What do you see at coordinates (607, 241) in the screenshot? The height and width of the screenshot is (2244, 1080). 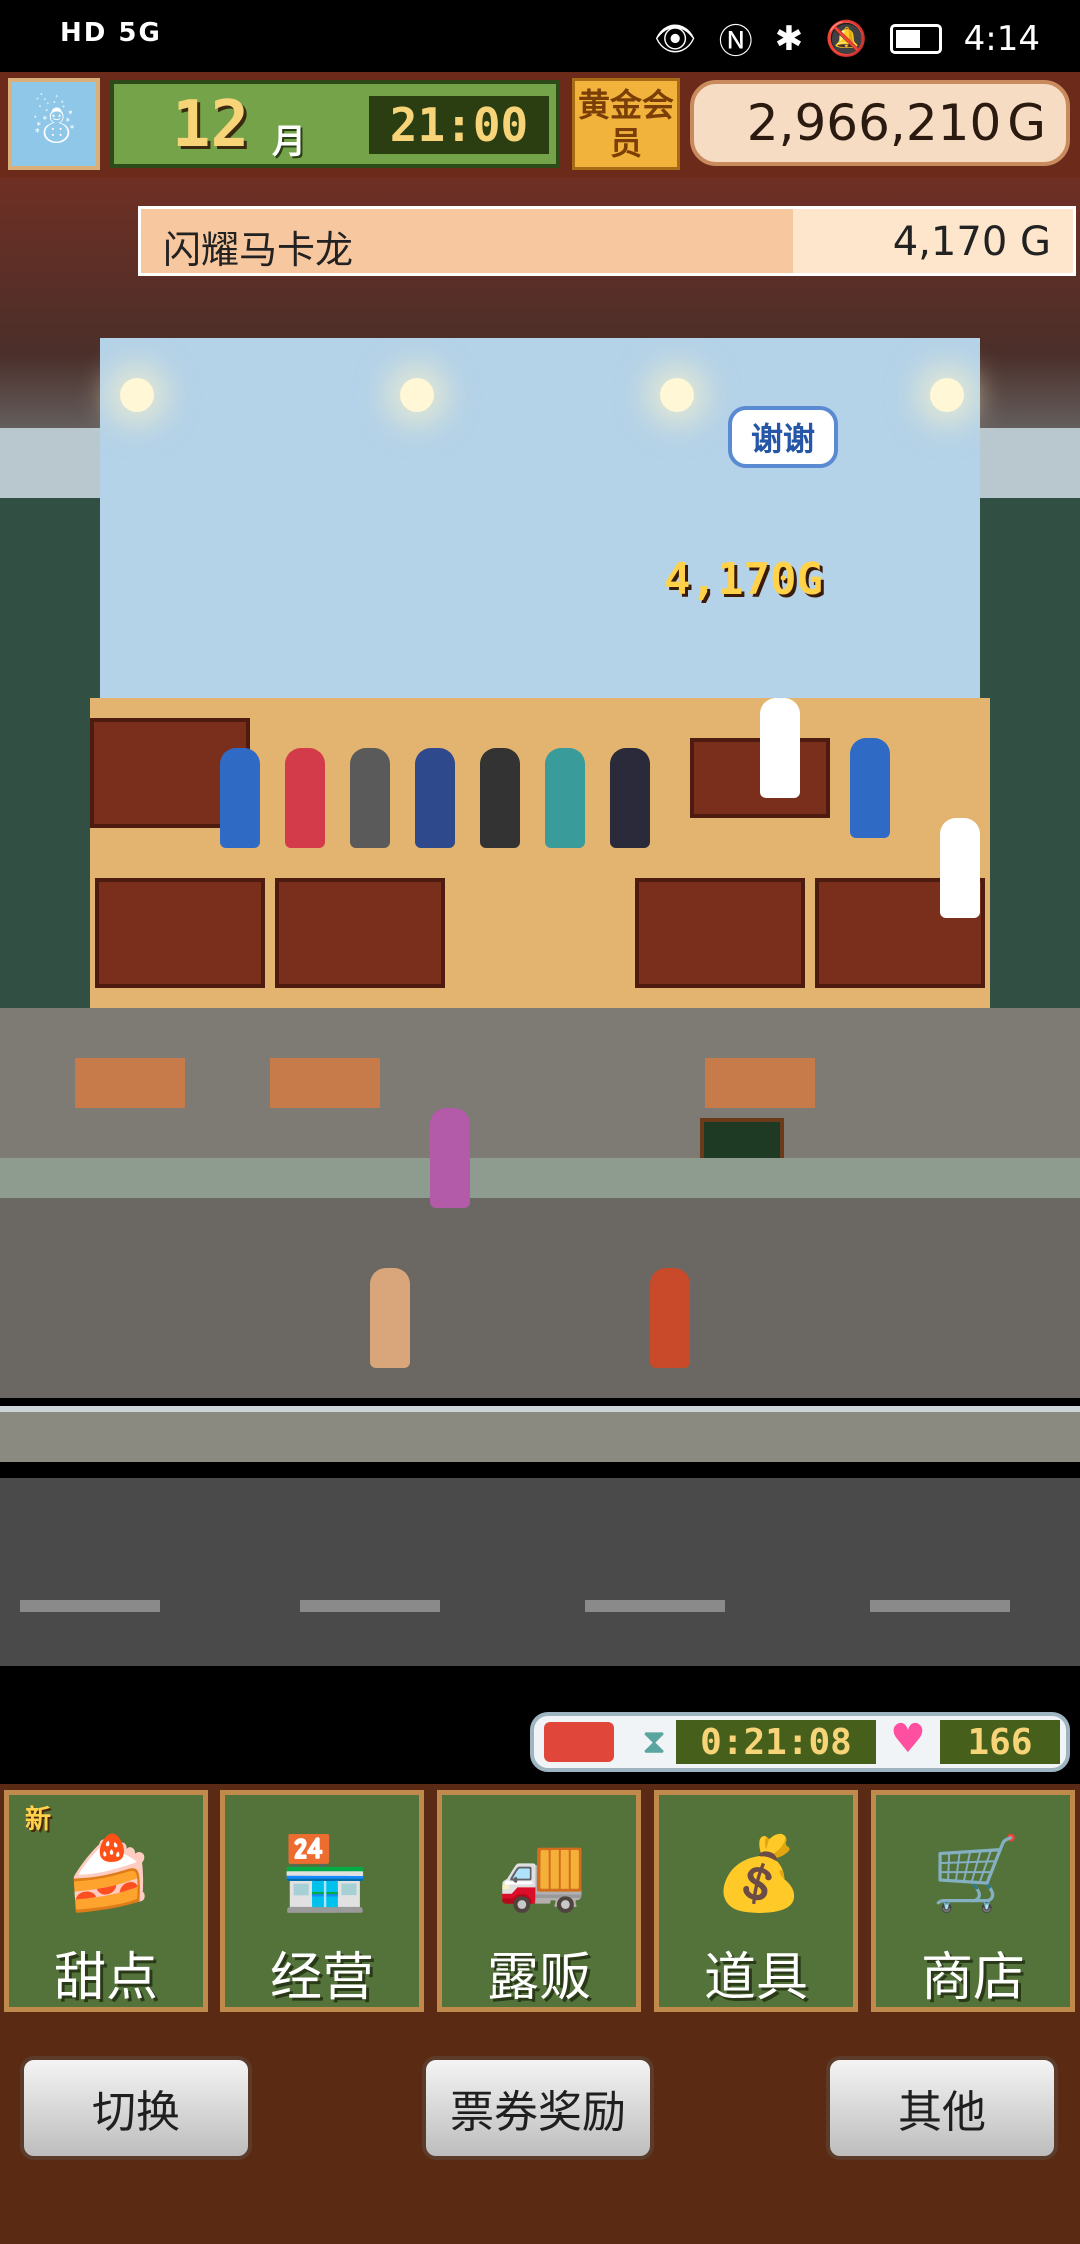 I see `sale-notification: 闪耀马卡龙 4,170 G` at bounding box center [607, 241].